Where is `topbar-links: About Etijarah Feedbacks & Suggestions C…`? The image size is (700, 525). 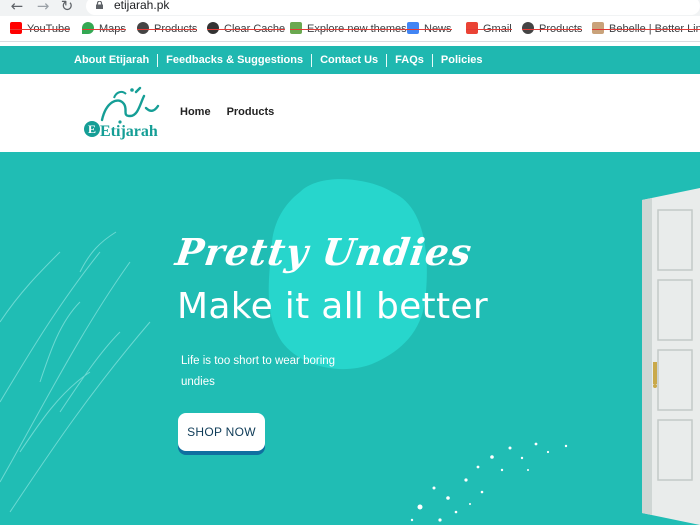
topbar-links: About Etijarah Feedbacks & Suggestions C… is located at coordinates (282, 60).